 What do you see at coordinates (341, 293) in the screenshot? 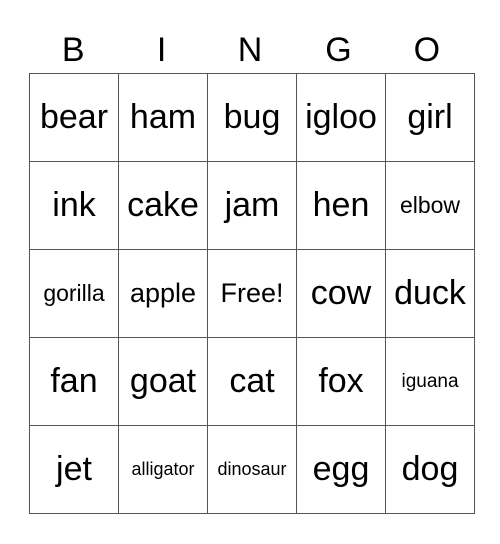
I see `card-cell: cow` at bounding box center [341, 293].